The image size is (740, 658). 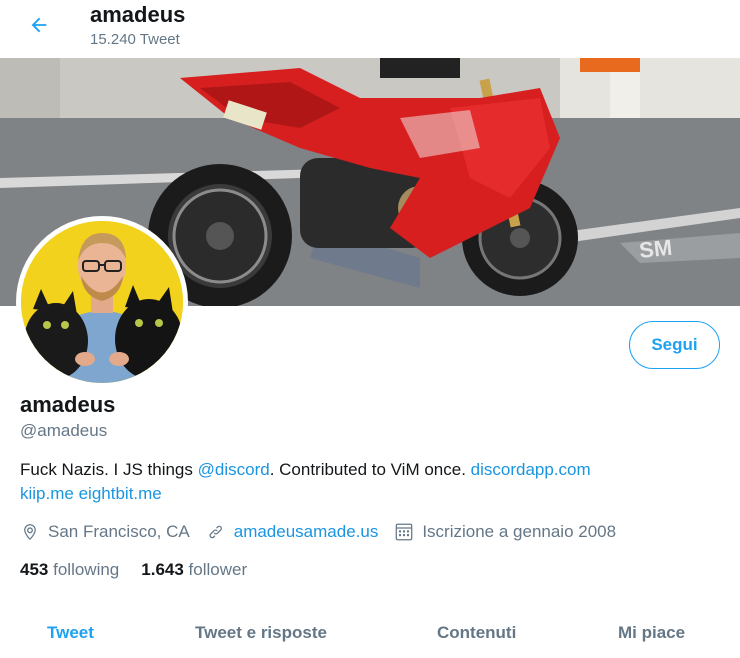 What do you see at coordinates (34, 569) in the screenshot?
I see `following-count: 453` at bounding box center [34, 569].